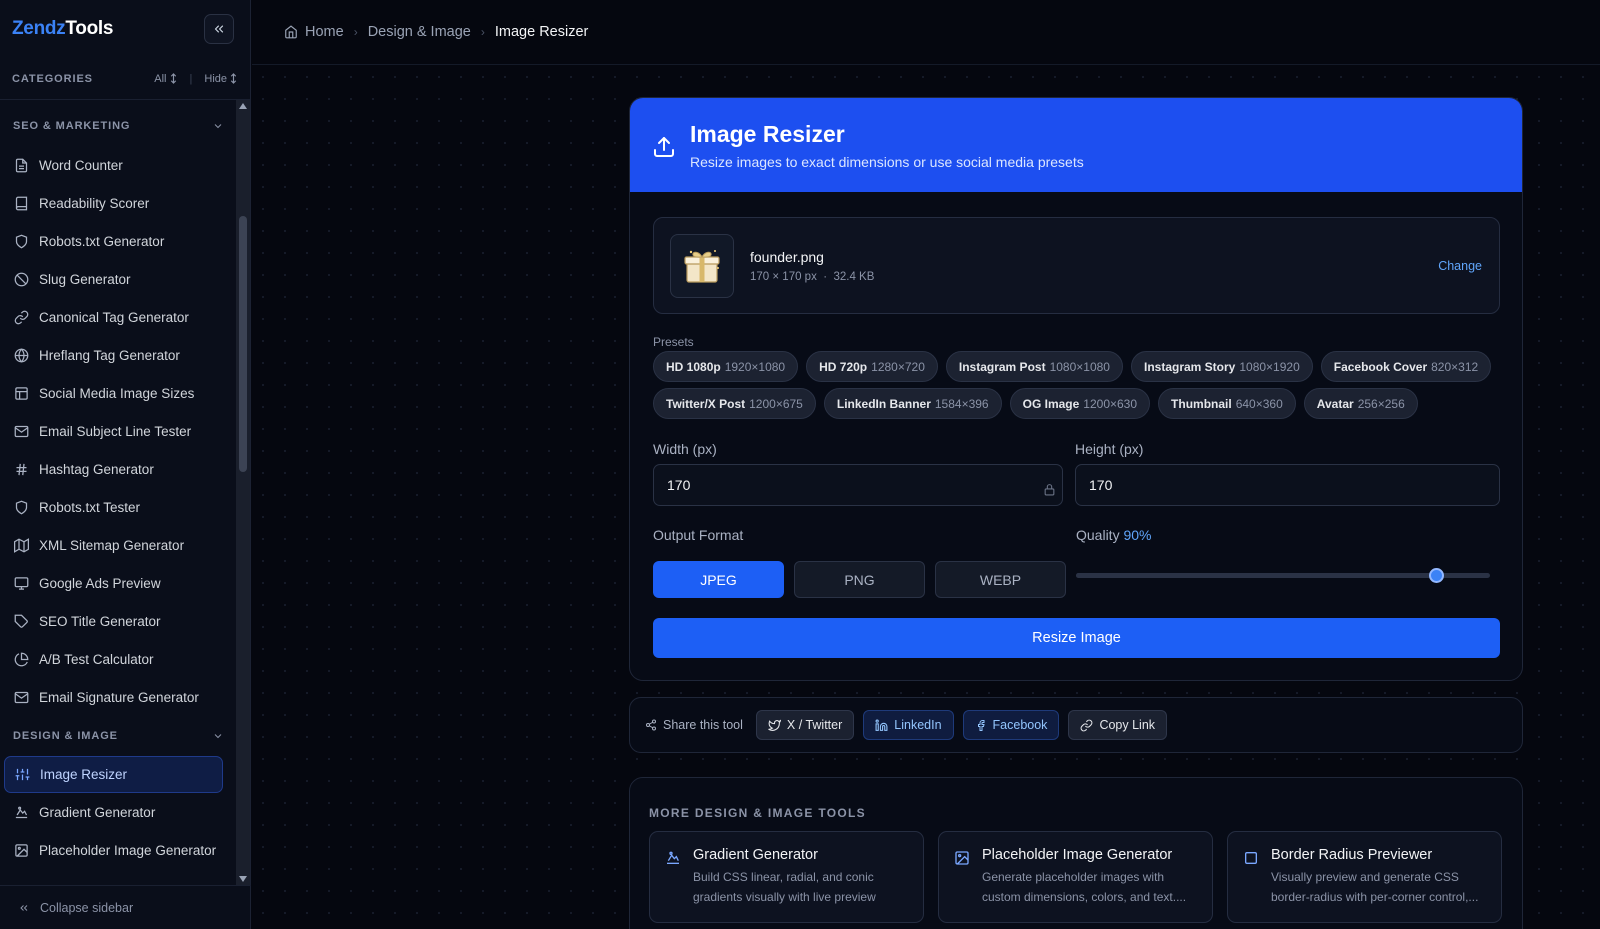 This screenshot has width=1600, height=929. What do you see at coordinates (118, 736) in the screenshot?
I see `section-design-image: DESIGN & IMAGE` at bounding box center [118, 736].